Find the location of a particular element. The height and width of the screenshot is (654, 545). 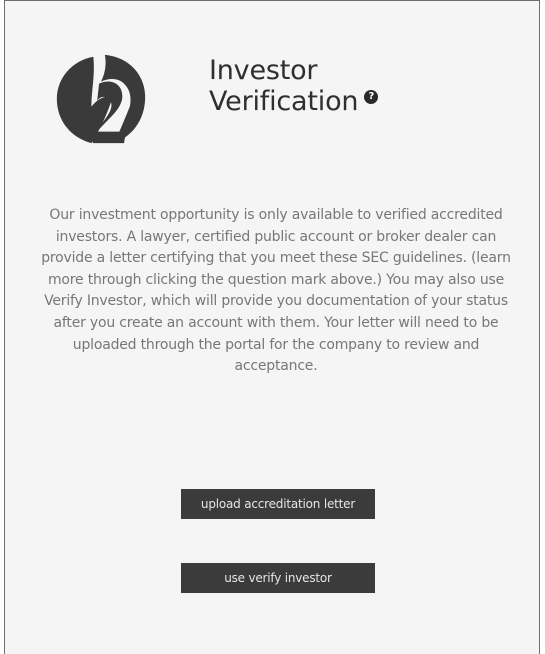

question-mark-icon: ? is located at coordinates (371, 97).